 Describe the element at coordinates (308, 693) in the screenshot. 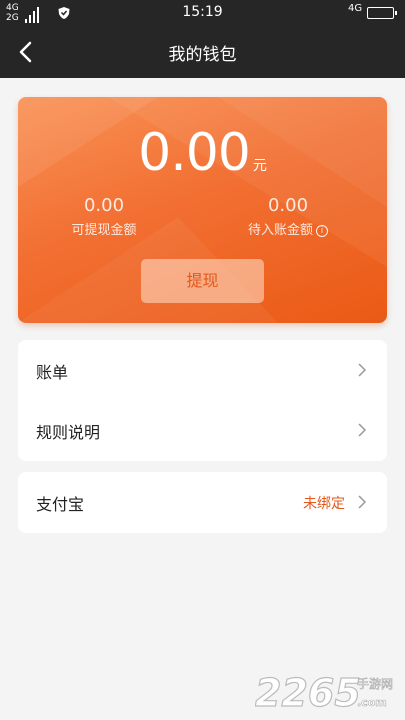

I see `svg-text: 2265` at that location.